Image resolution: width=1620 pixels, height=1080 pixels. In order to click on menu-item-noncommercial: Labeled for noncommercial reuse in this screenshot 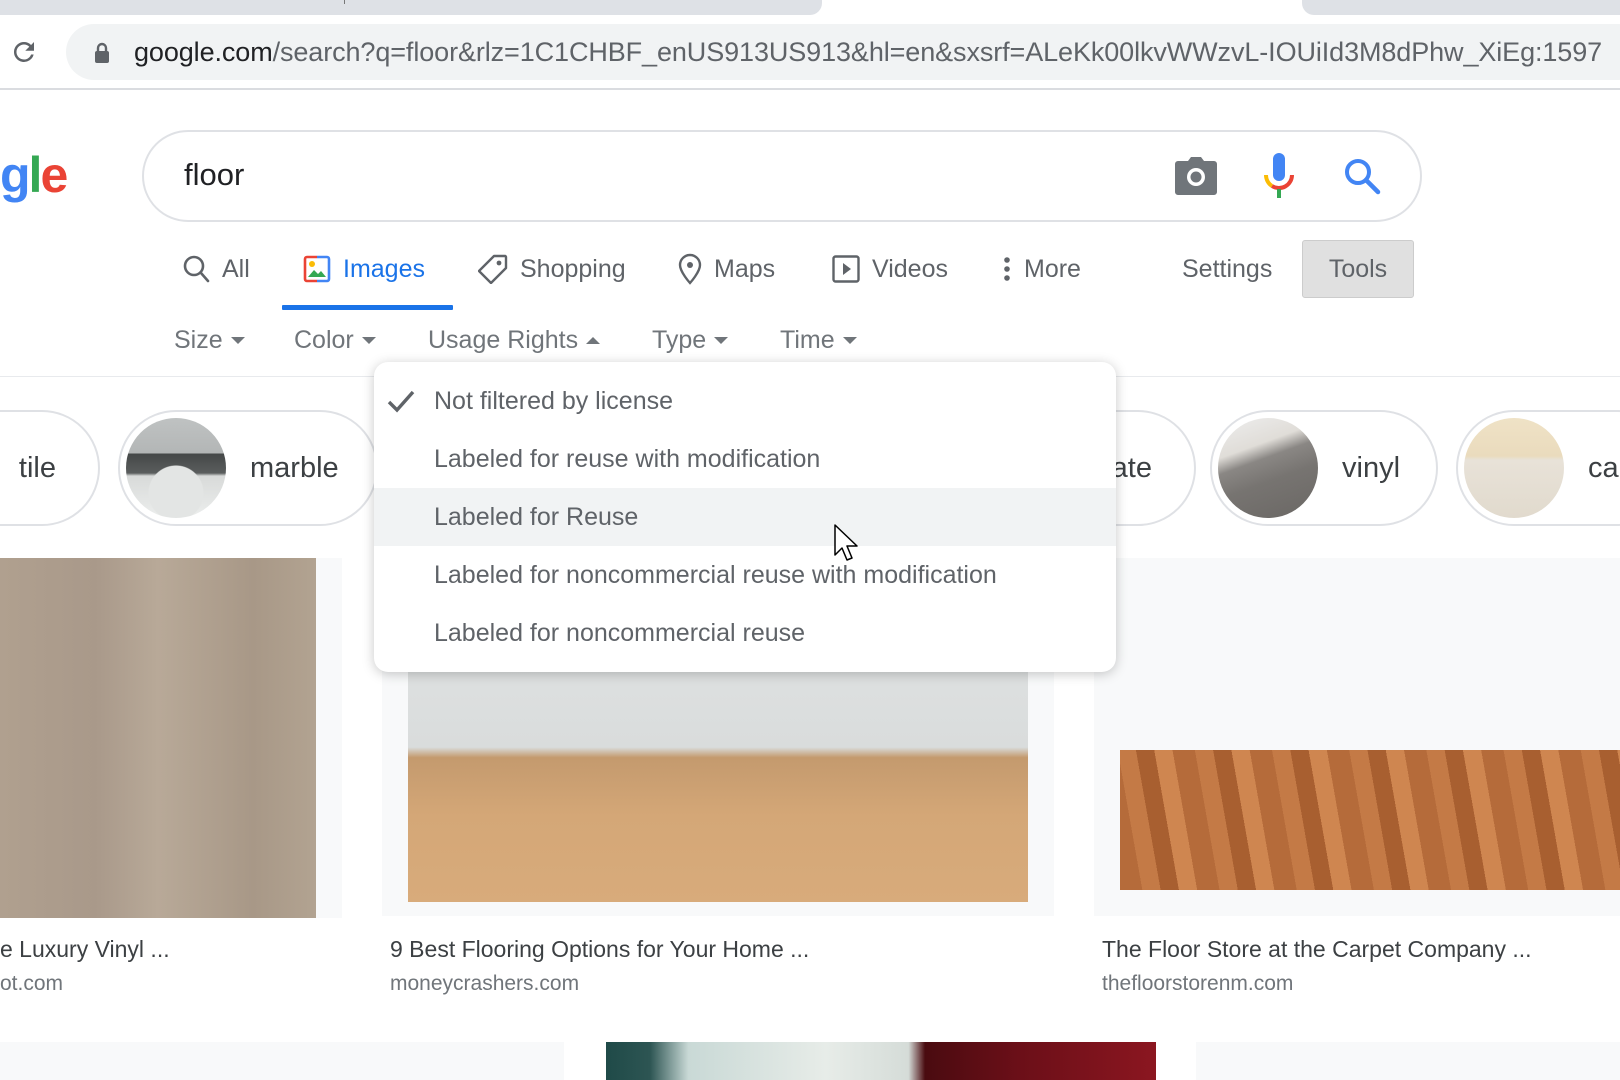, I will do `click(745, 633)`.